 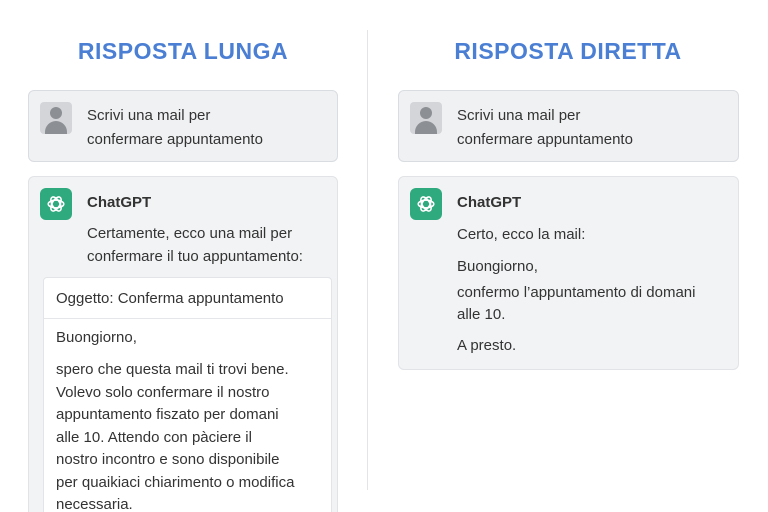 I want to click on left-prompt-line-2: confermare appuntamento, so click(x=175, y=139).